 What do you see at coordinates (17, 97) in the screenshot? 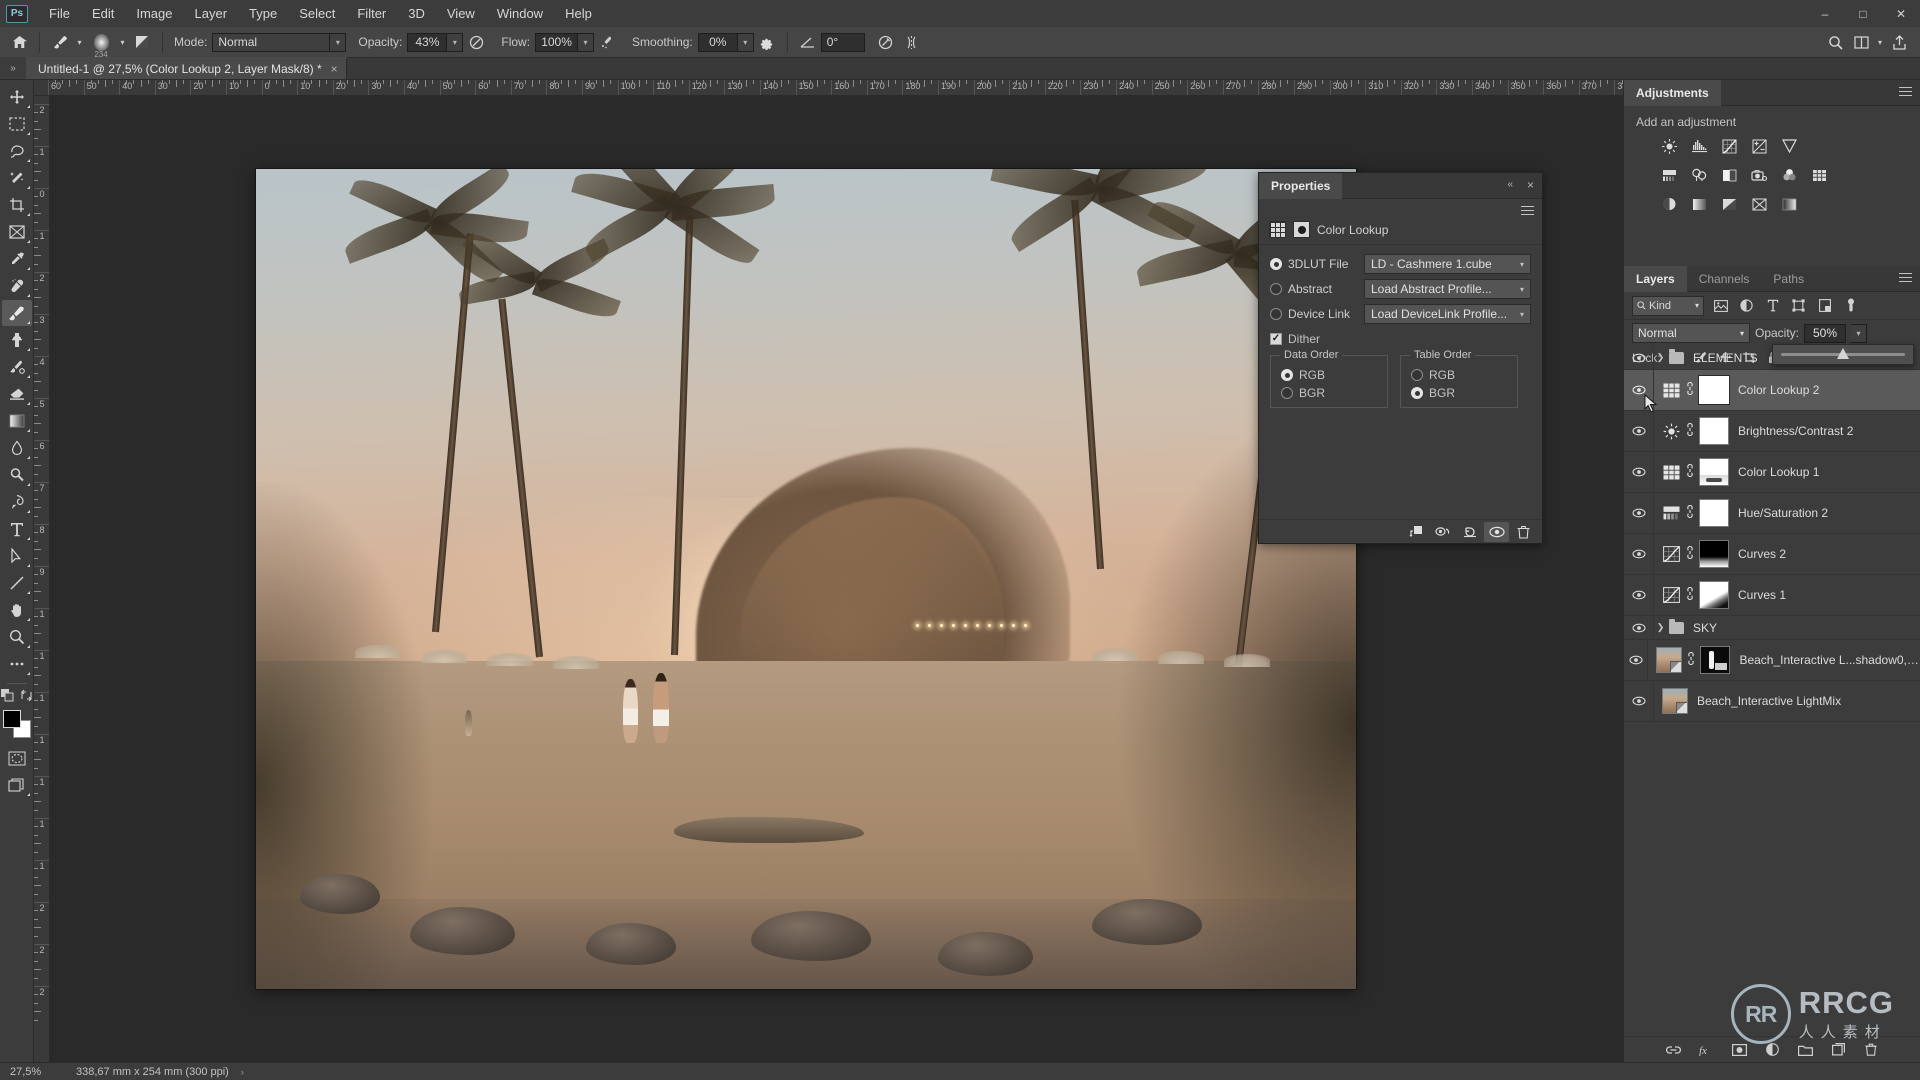
I see `move-tool` at bounding box center [17, 97].